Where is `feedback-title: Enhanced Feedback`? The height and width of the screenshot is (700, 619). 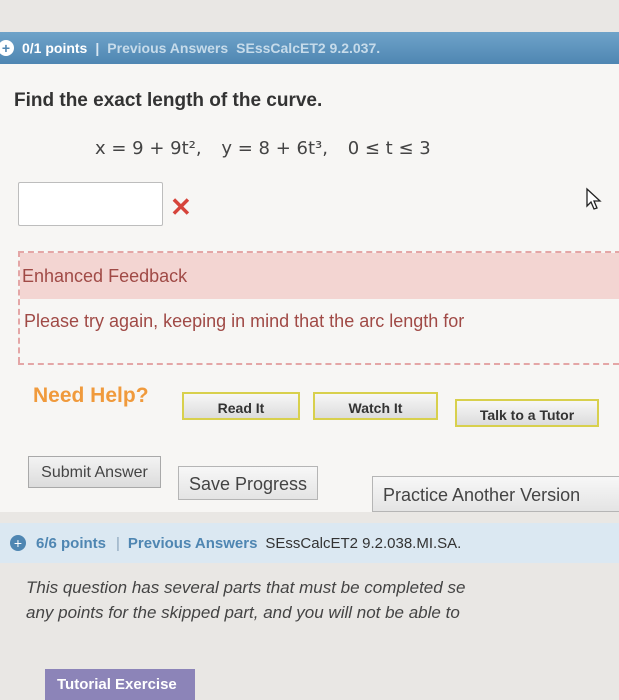 feedback-title: Enhanced Feedback is located at coordinates (319, 276).